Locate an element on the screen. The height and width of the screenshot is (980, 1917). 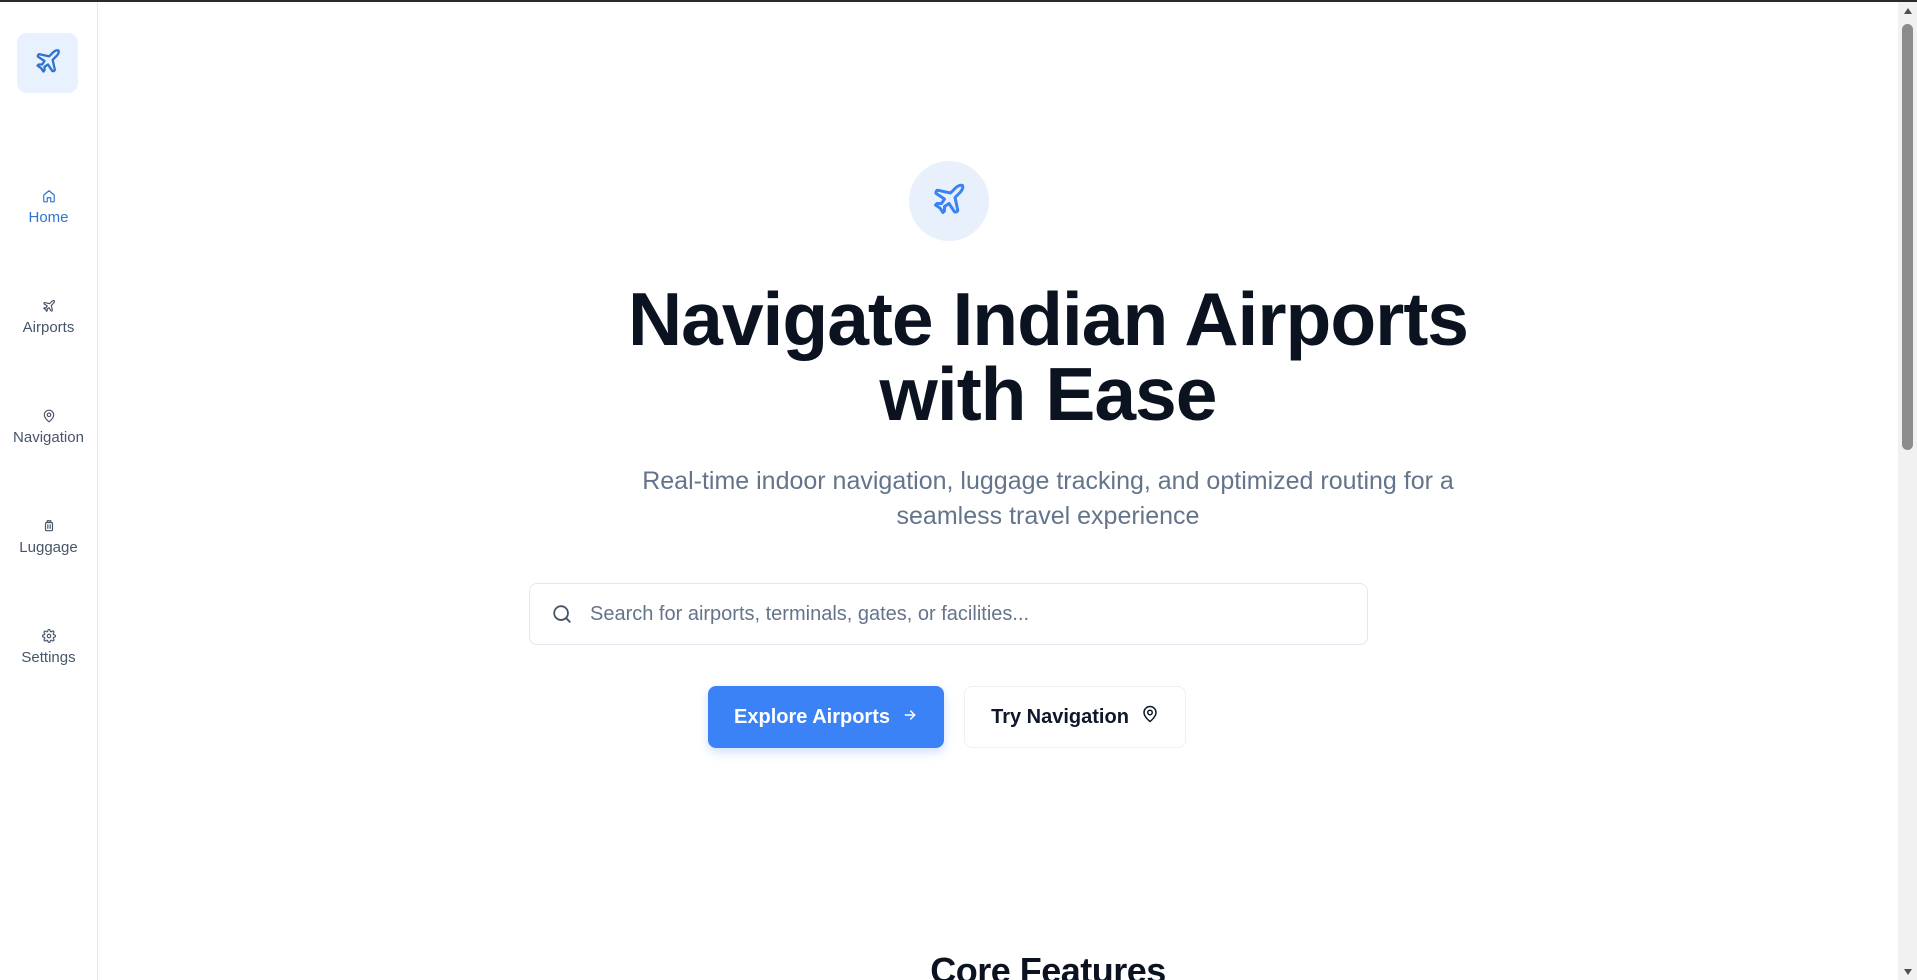
arrow-right-icon is located at coordinates (910, 717).